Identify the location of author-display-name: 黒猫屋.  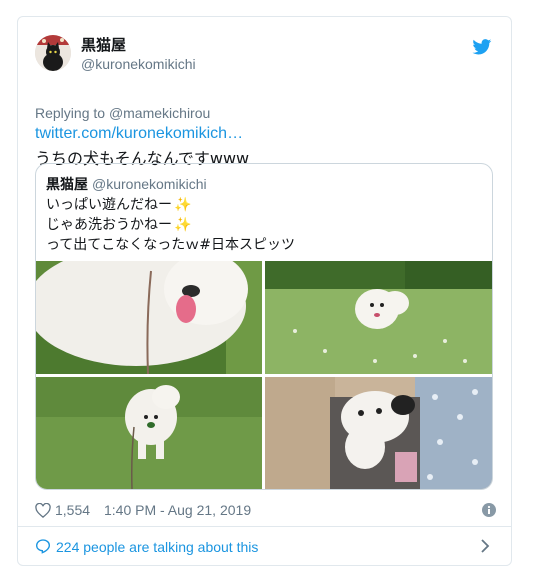
(138, 45).